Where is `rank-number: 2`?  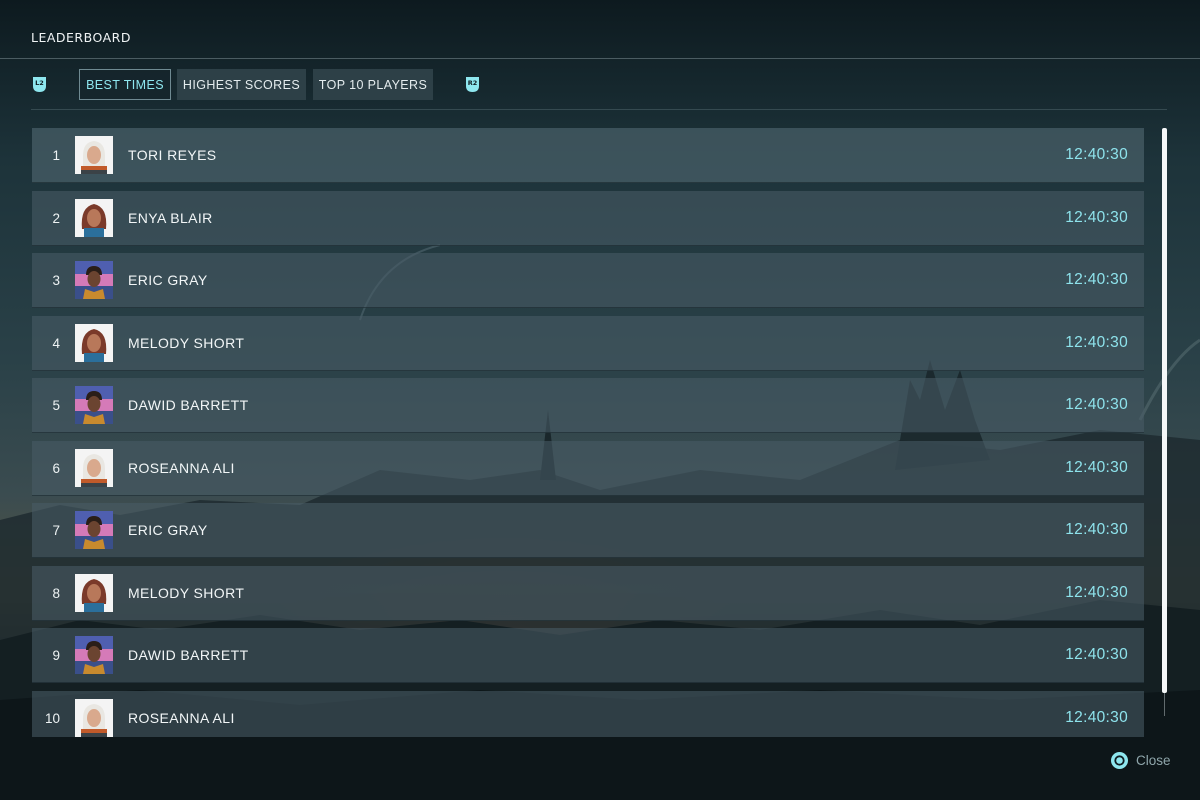
rank-number: 2 is located at coordinates (56, 218).